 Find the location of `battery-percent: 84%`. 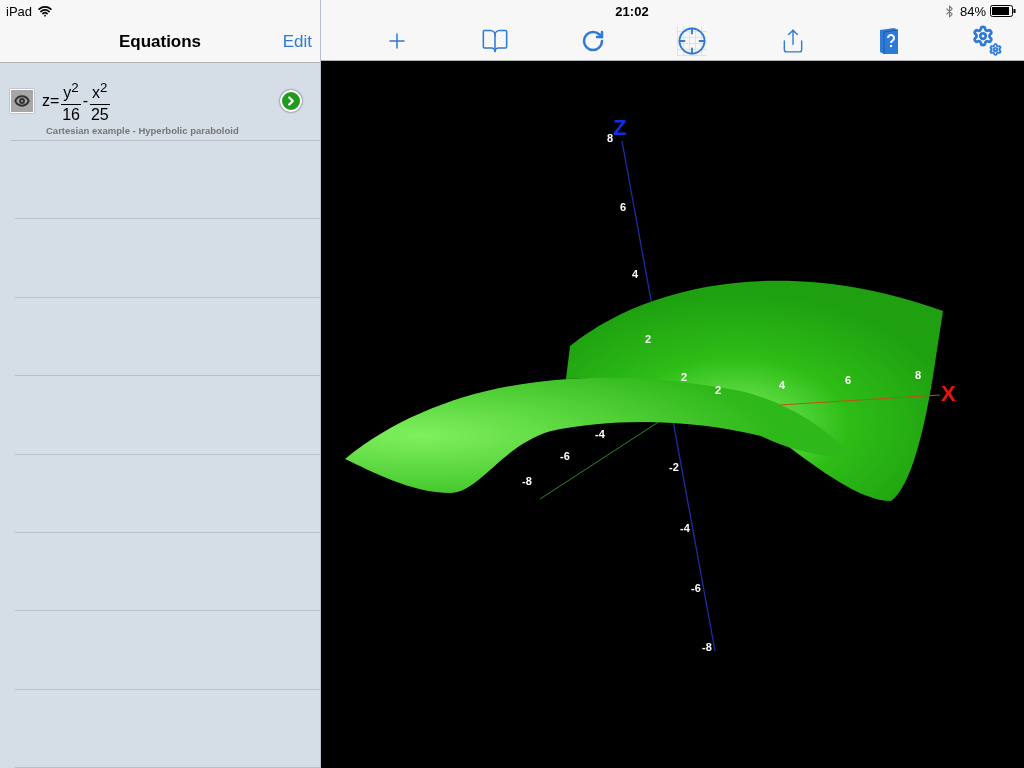

battery-percent: 84% is located at coordinates (972, 11).